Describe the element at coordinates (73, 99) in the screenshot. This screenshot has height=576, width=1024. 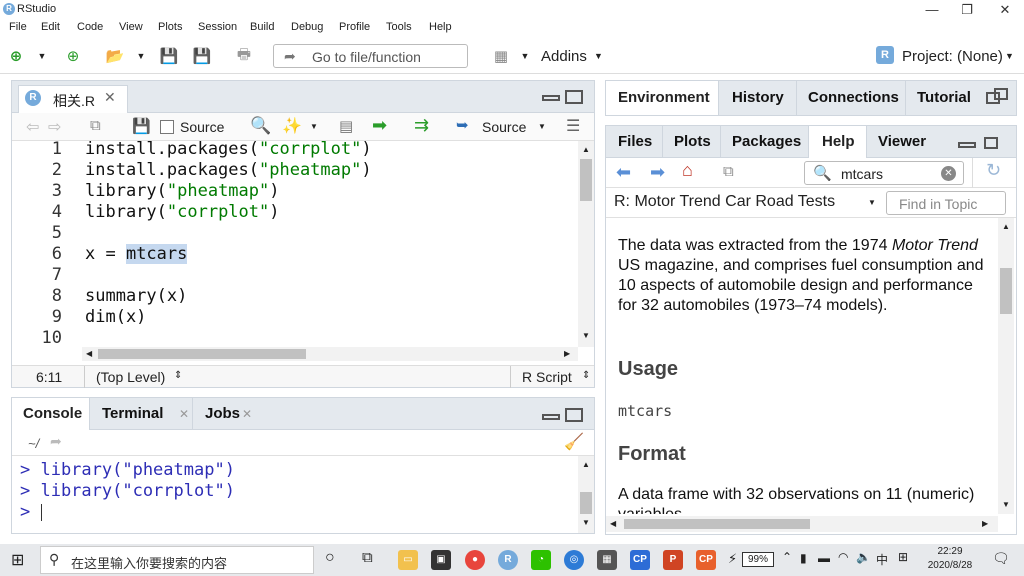
I see `editor-tab: R 相关.R ✕` at that location.